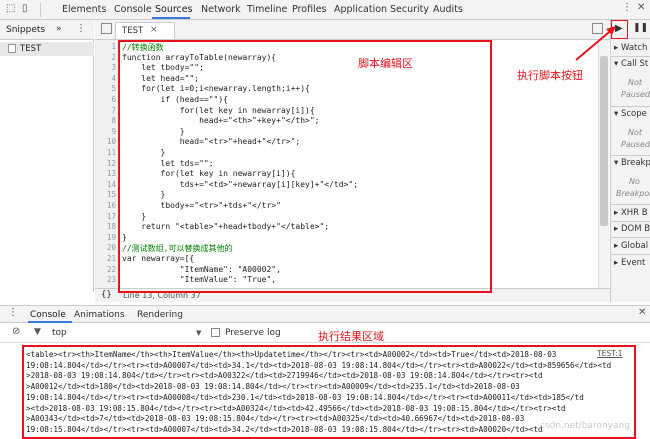 The width and height of the screenshot is (650, 439). Describe the element at coordinates (84, 9) in the screenshot. I see `tab-elements: Elements` at that location.